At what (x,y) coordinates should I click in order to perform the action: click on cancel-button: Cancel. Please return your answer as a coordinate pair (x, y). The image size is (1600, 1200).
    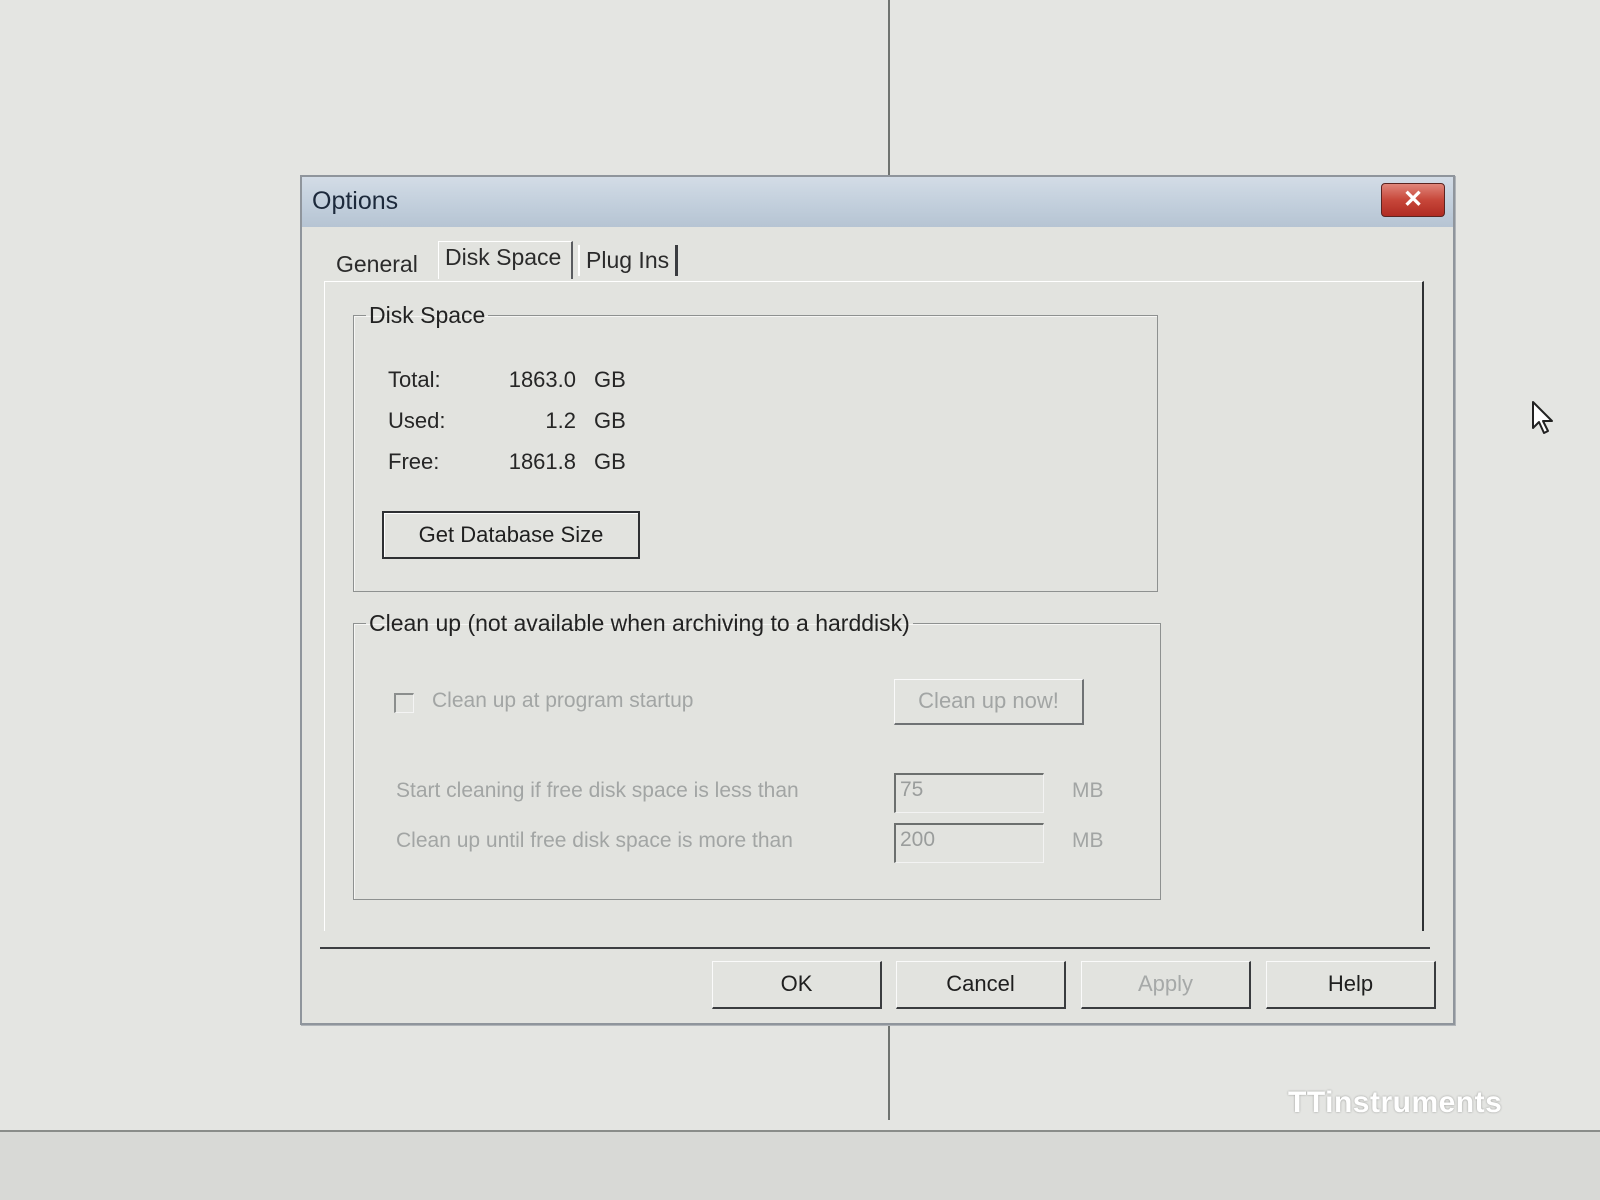
    Looking at the image, I should click on (981, 985).